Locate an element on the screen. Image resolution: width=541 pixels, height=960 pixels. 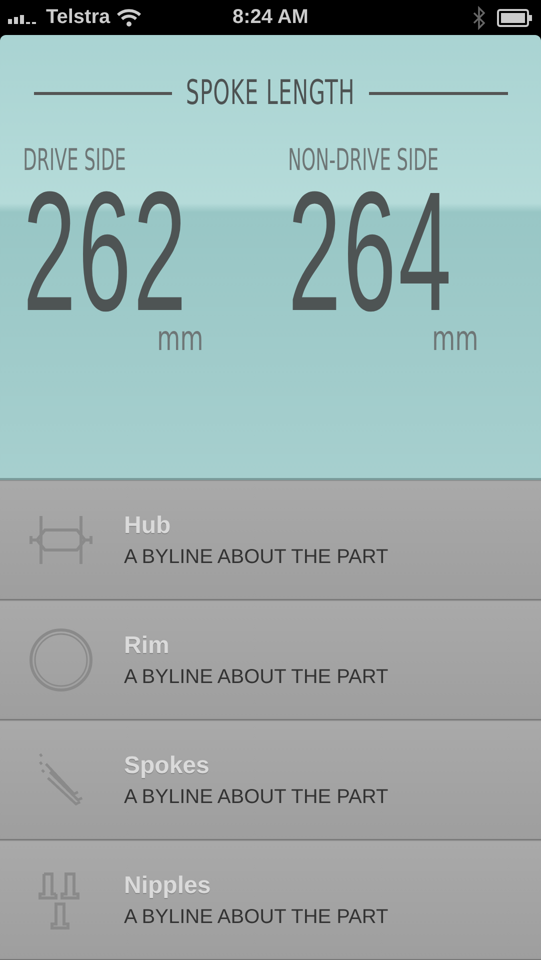
length-value: 262 is located at coordinates (106, 252).